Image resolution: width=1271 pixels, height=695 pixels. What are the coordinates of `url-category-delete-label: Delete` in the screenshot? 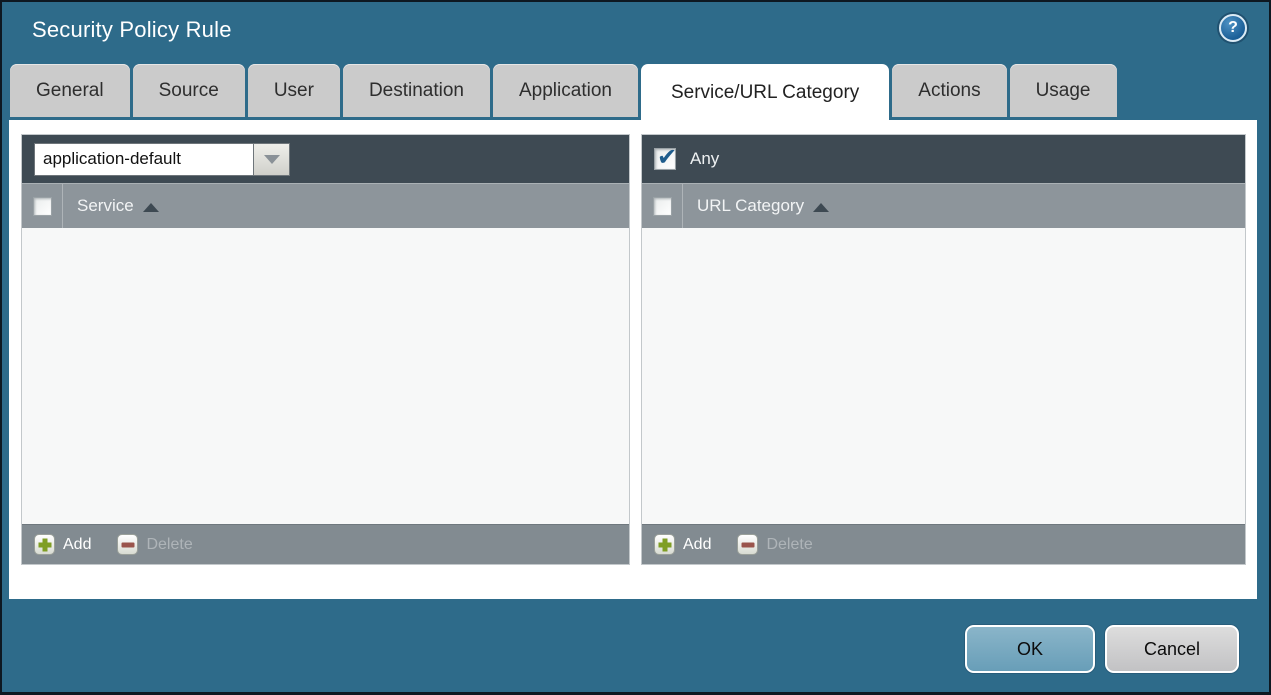 It's located at (789, 544).